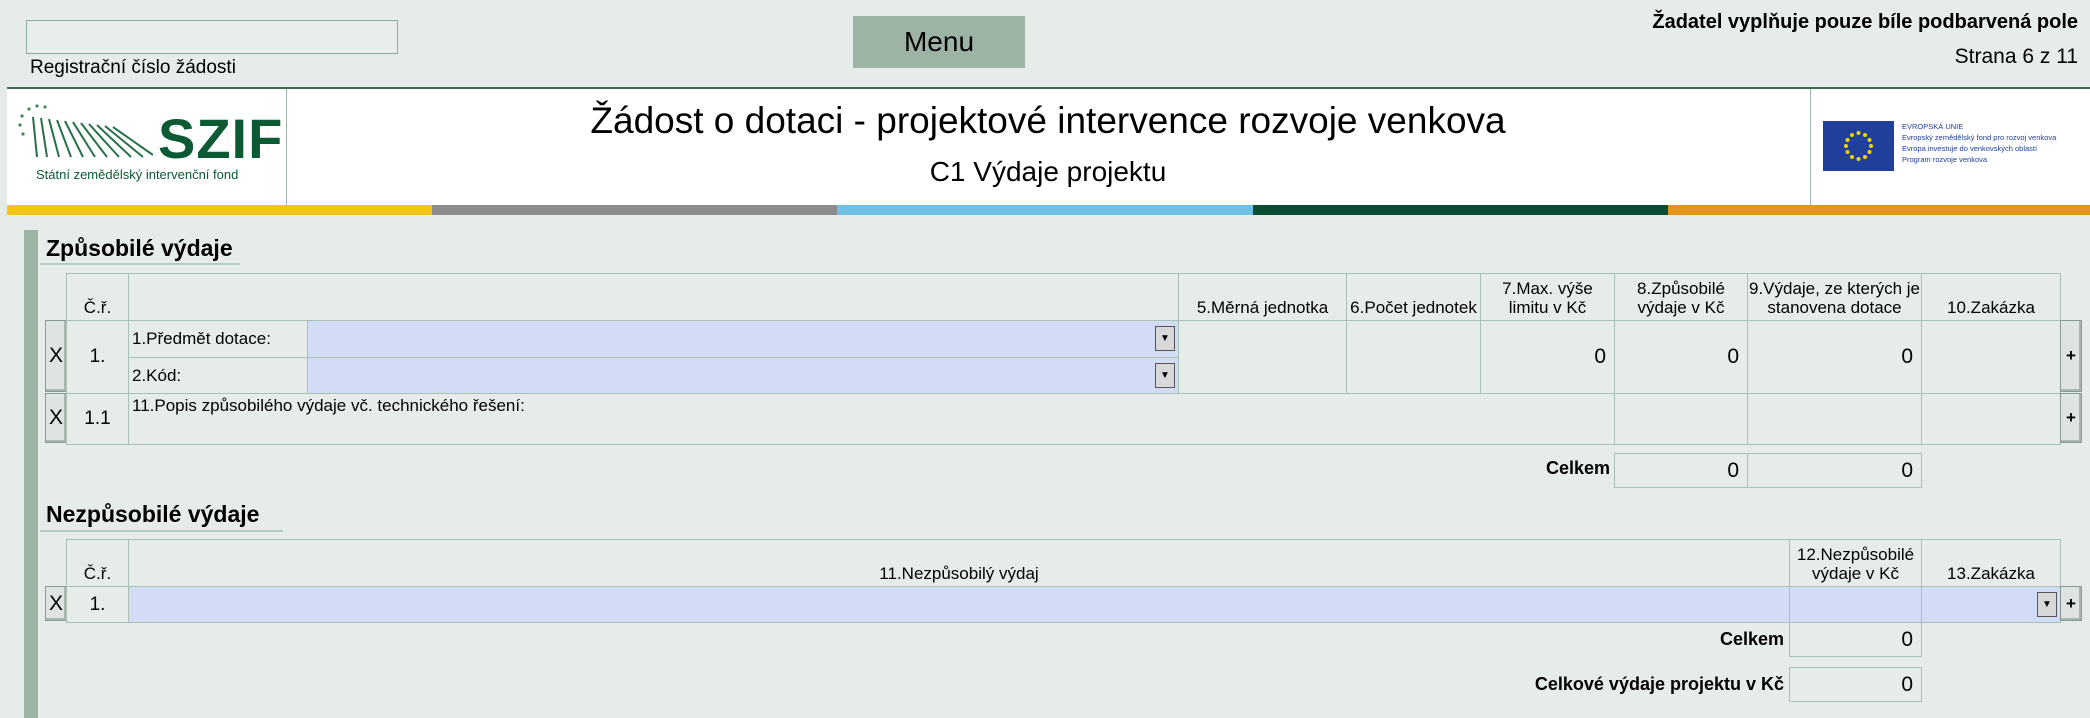 The width and height of the screenshot is (2090, 718). Describe the element at coordinates (1681, 419) in the screenshot. I see `description-eligible-cell` at that location.